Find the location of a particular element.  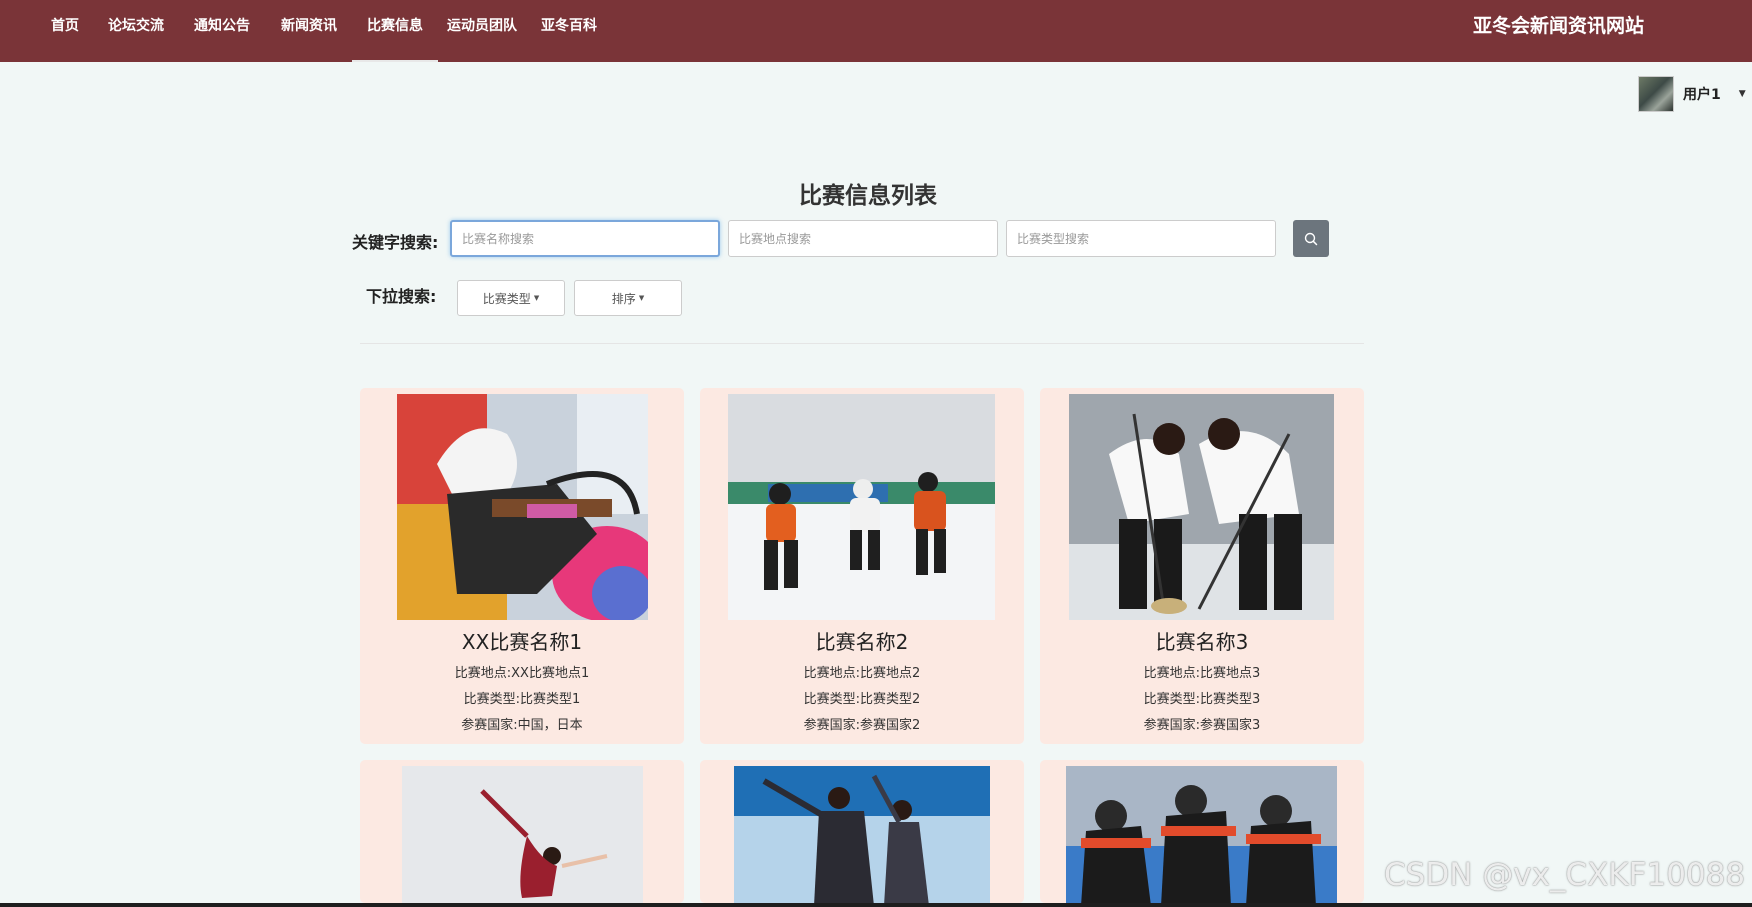

competition-name-search-input is located at coordinates (585, 238).